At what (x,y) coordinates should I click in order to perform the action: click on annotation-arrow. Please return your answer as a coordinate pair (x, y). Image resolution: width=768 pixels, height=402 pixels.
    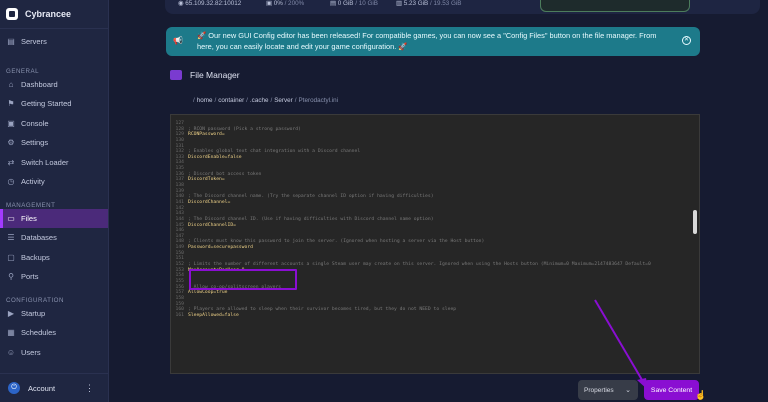
    Looking at the image, I should click on (621, 344).